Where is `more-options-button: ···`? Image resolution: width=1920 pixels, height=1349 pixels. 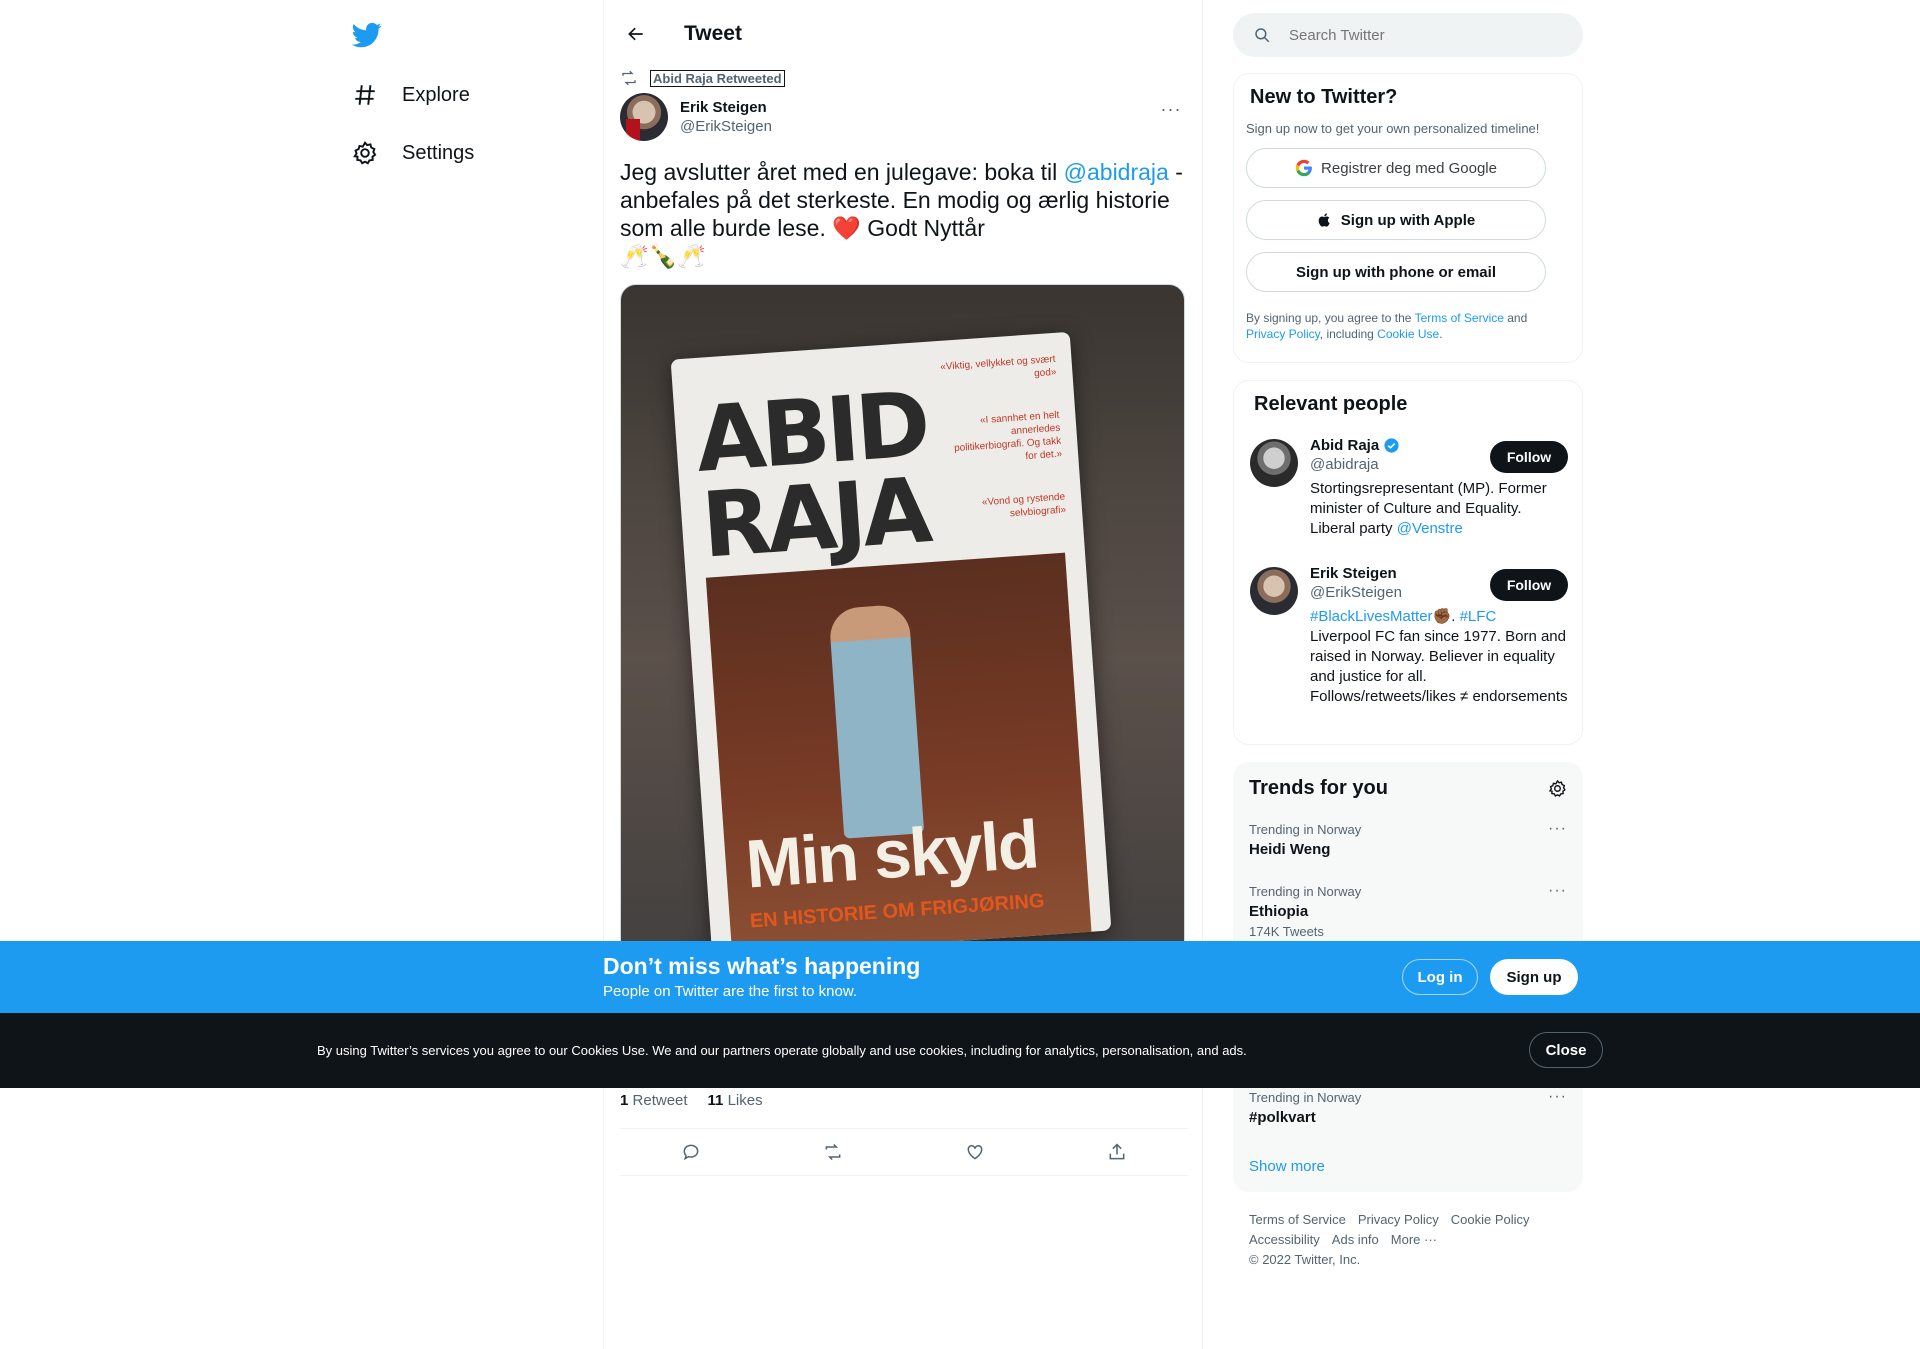 more-options-button: ··· is located at coordinates (1171, 109).